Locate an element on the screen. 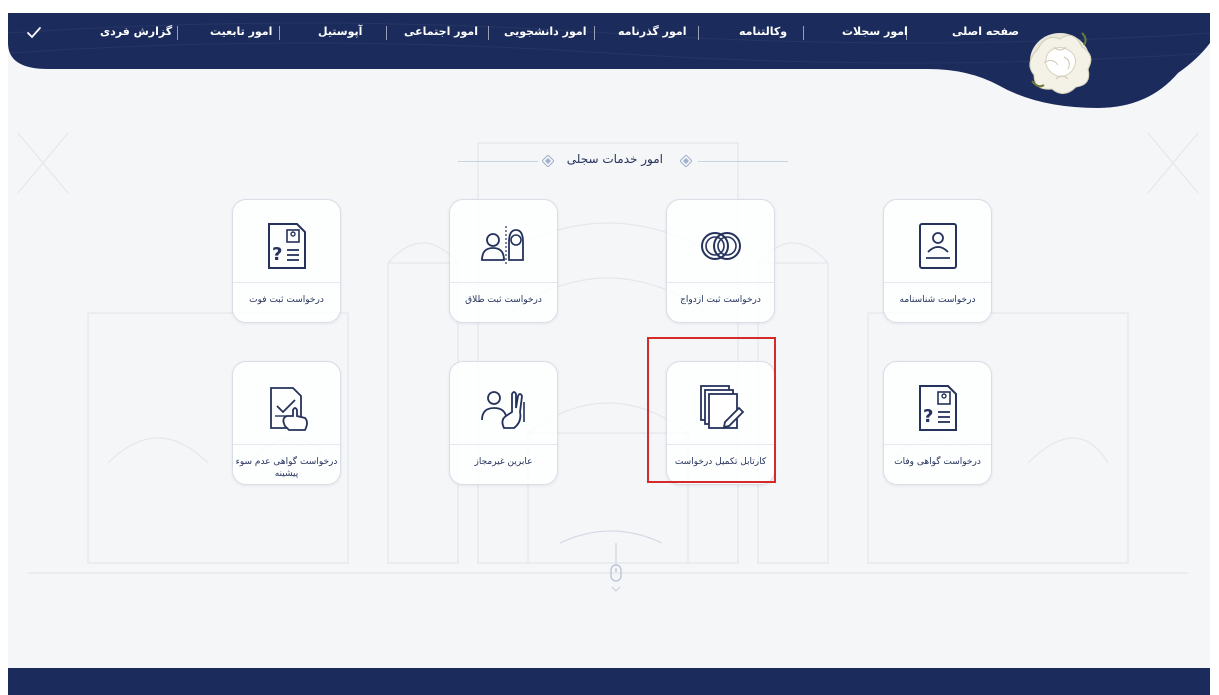  card-label: عابرین غیرمجاز is located at coordinates (503, 462).